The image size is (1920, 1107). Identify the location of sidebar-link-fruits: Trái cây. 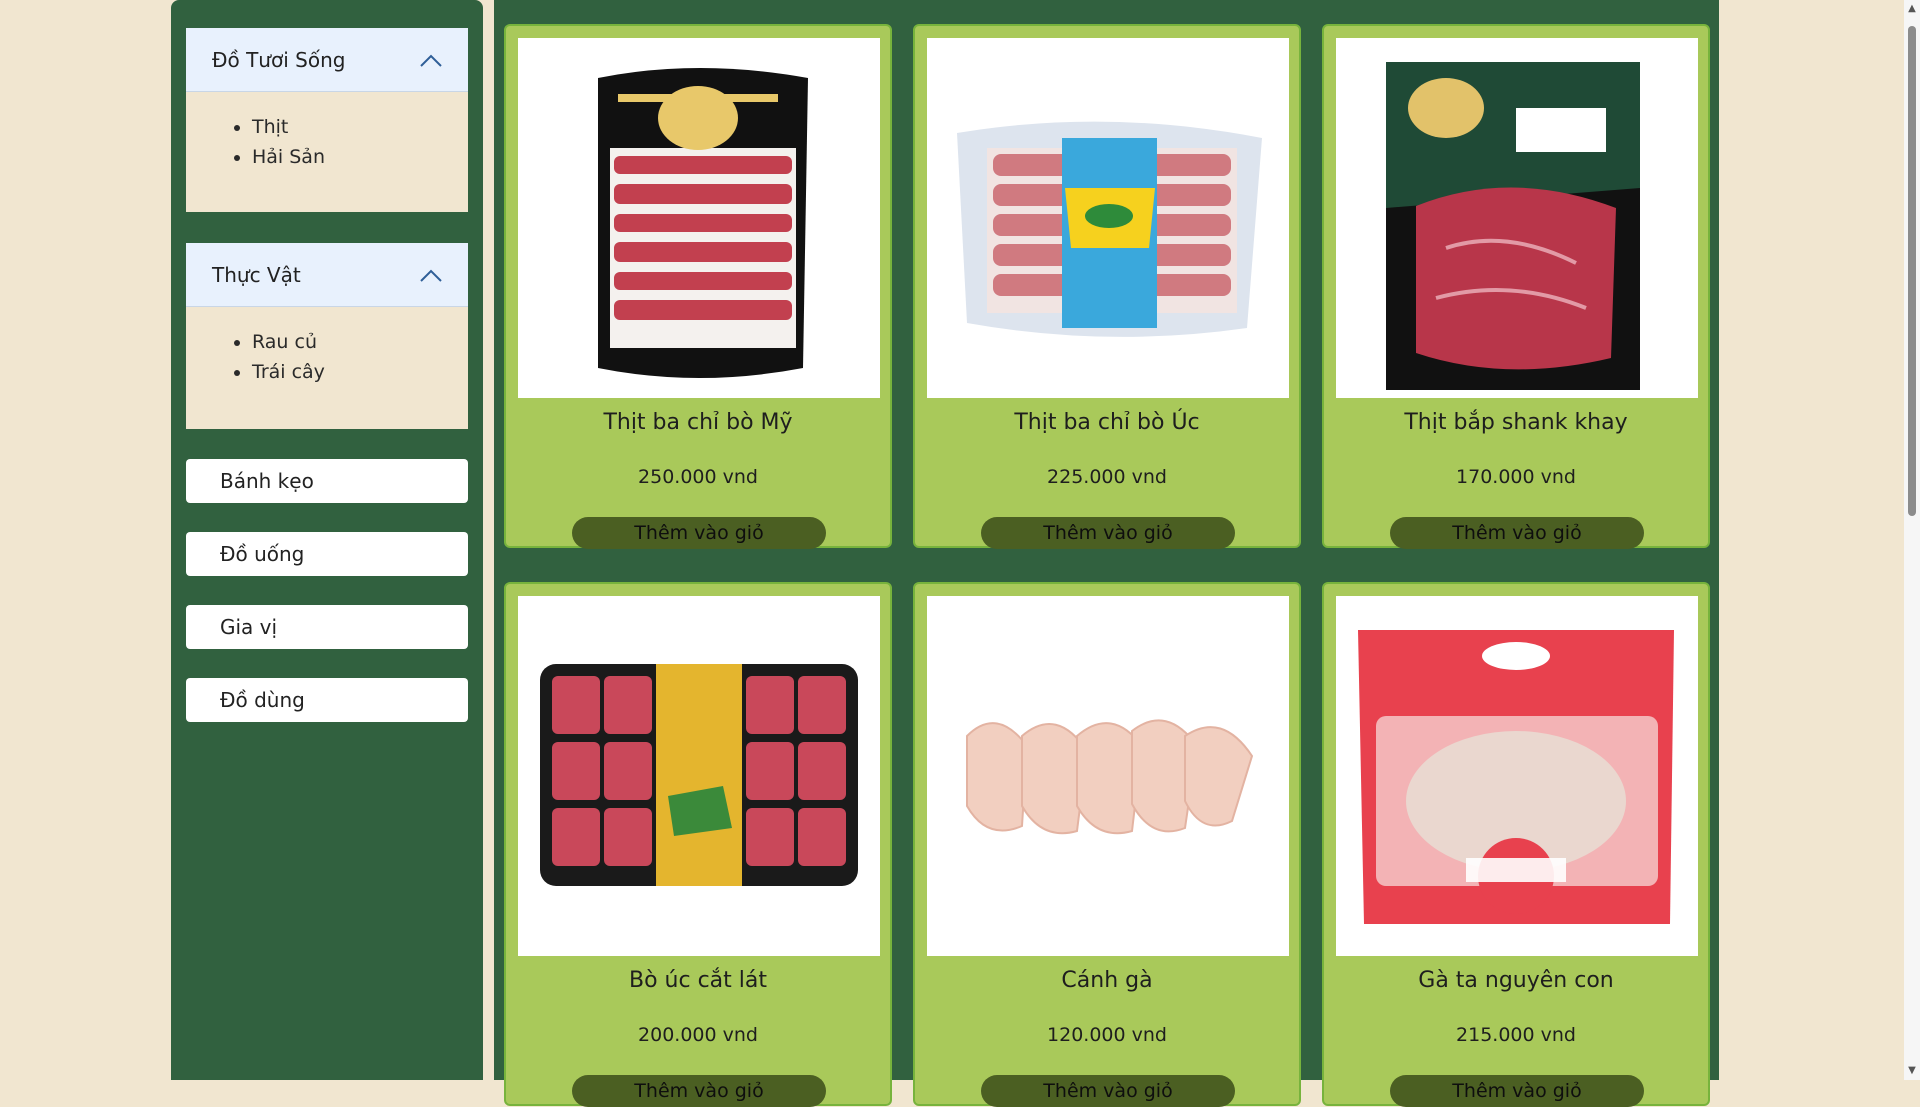
(288, 372).